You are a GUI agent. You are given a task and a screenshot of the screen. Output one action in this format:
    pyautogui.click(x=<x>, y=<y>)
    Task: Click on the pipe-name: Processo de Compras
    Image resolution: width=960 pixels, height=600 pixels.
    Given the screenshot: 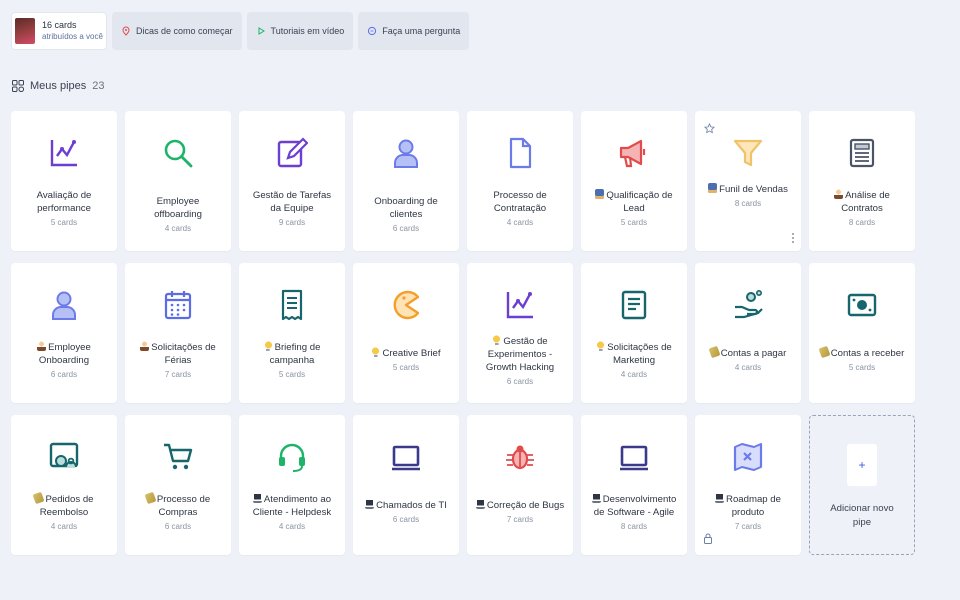 What is the action you would take?
    pyautogui.click(x=178, y=505)
    